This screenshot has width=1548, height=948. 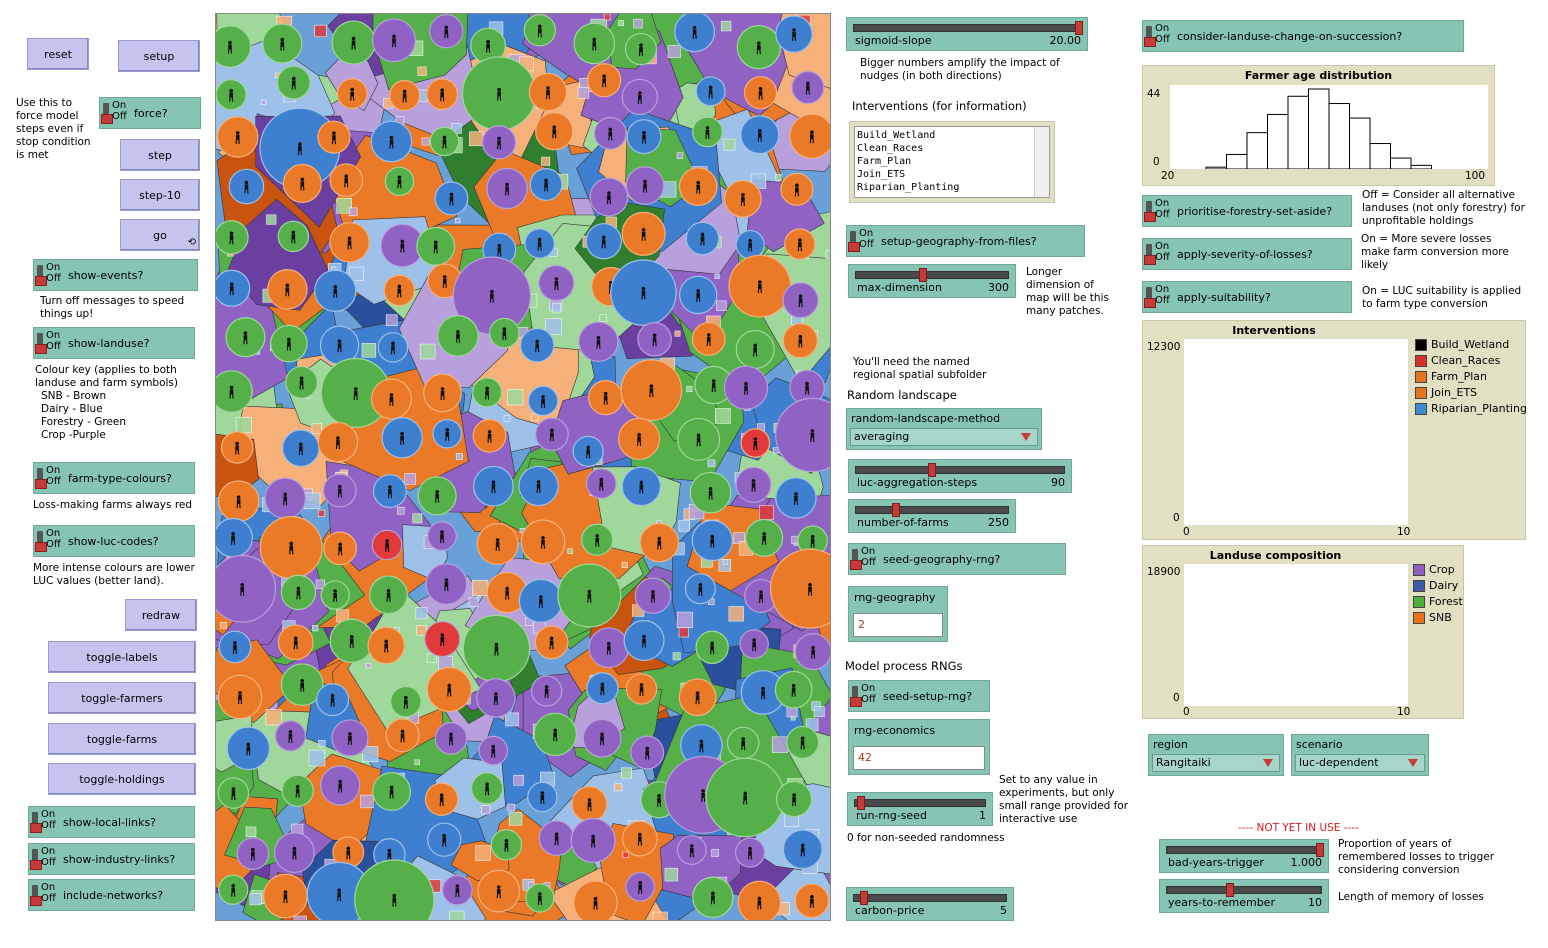 What do you see at coordinates (1247, 297) in the screenshot?
I see `apply-suitability-switch: On Off apply-suitability?` at bounding box center [1247, 297].